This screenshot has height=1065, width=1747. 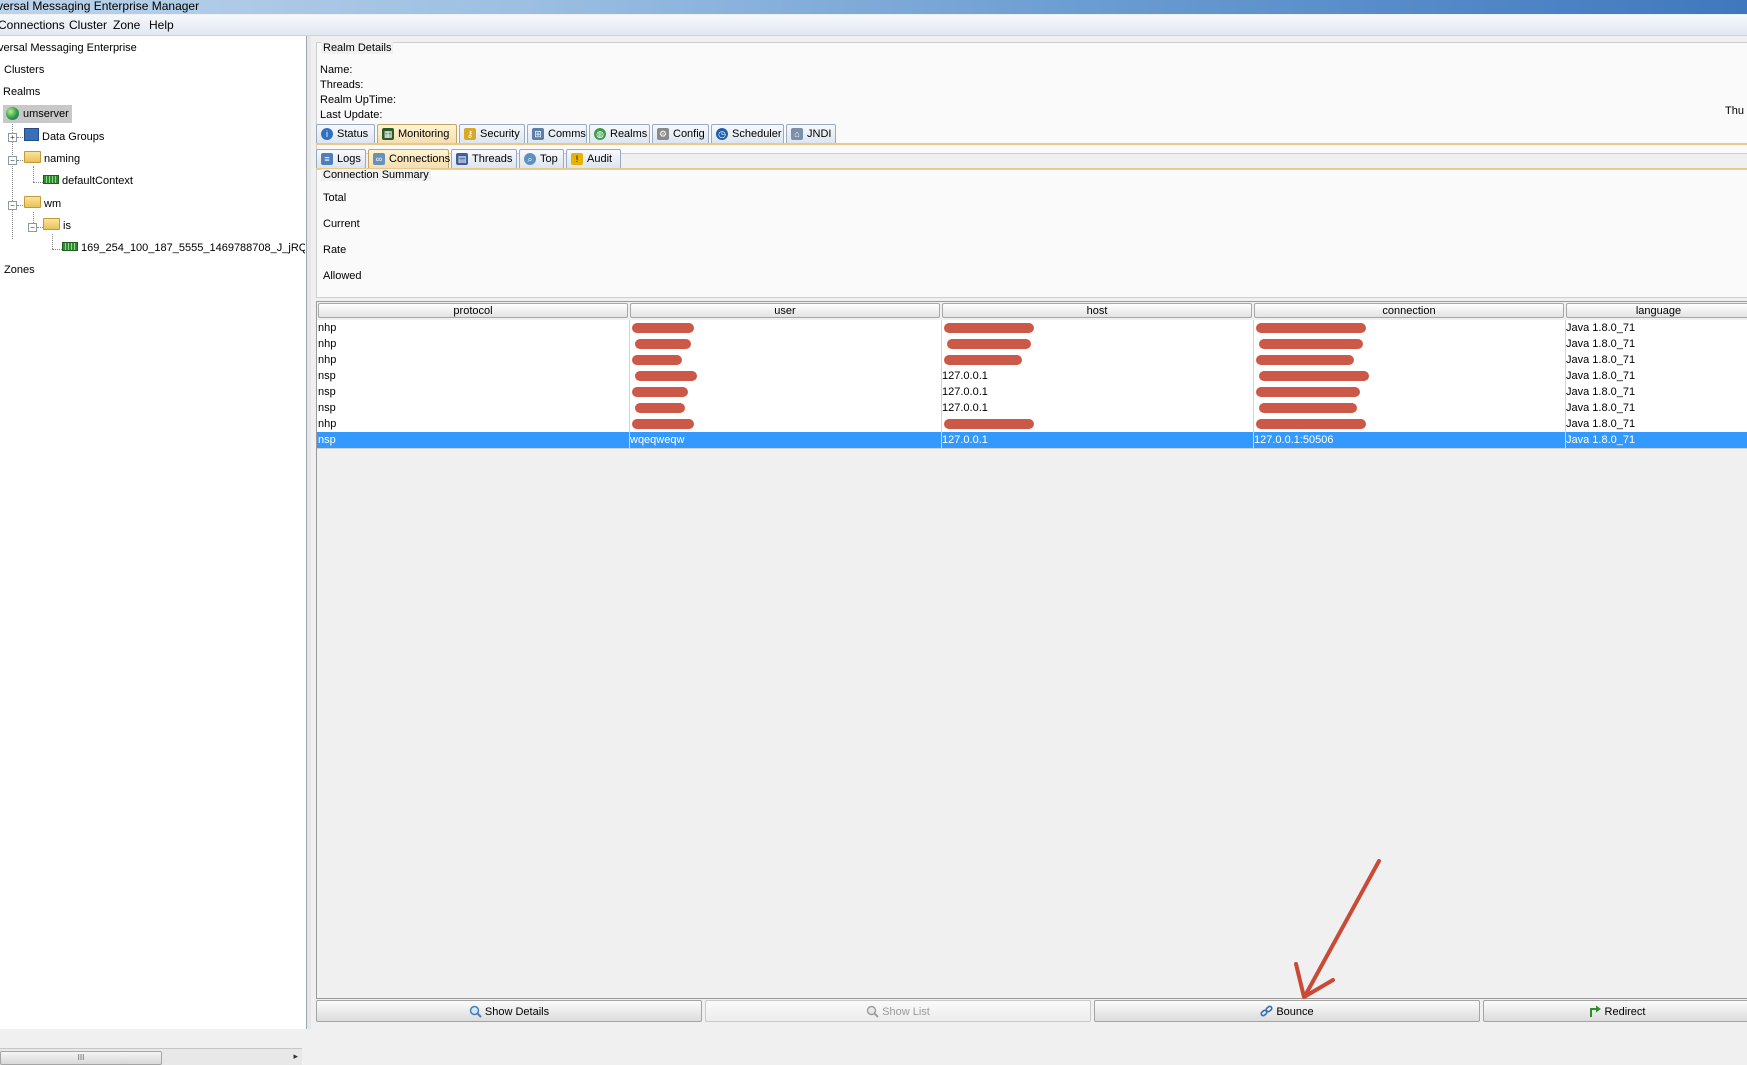 I want to click on tab-monitoring: ▦ Monitoring, so click(x=417, y=133).